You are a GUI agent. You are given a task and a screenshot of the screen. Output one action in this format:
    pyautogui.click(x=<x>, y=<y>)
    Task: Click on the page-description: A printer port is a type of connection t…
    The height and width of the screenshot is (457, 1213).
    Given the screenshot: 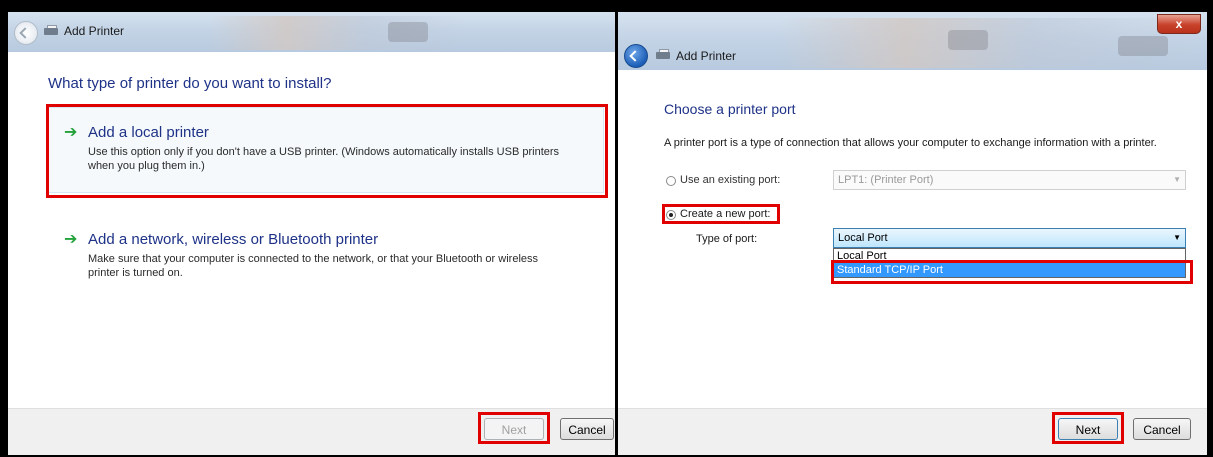 What is the action you would take?
    pyautogui.click(x=910, y=143)
    